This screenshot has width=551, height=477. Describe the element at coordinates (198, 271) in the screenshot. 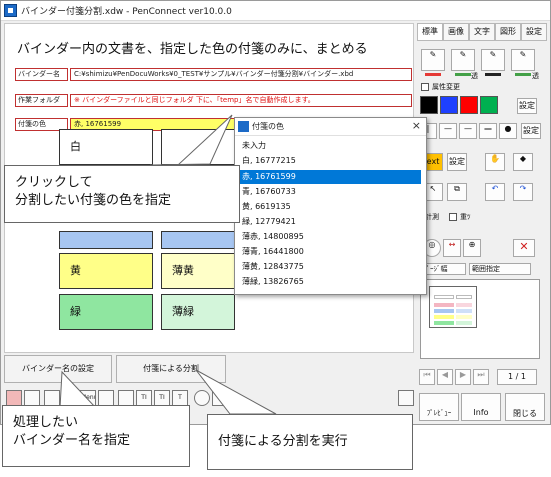

I see `note-light-yellow: 薄黄` at that location.